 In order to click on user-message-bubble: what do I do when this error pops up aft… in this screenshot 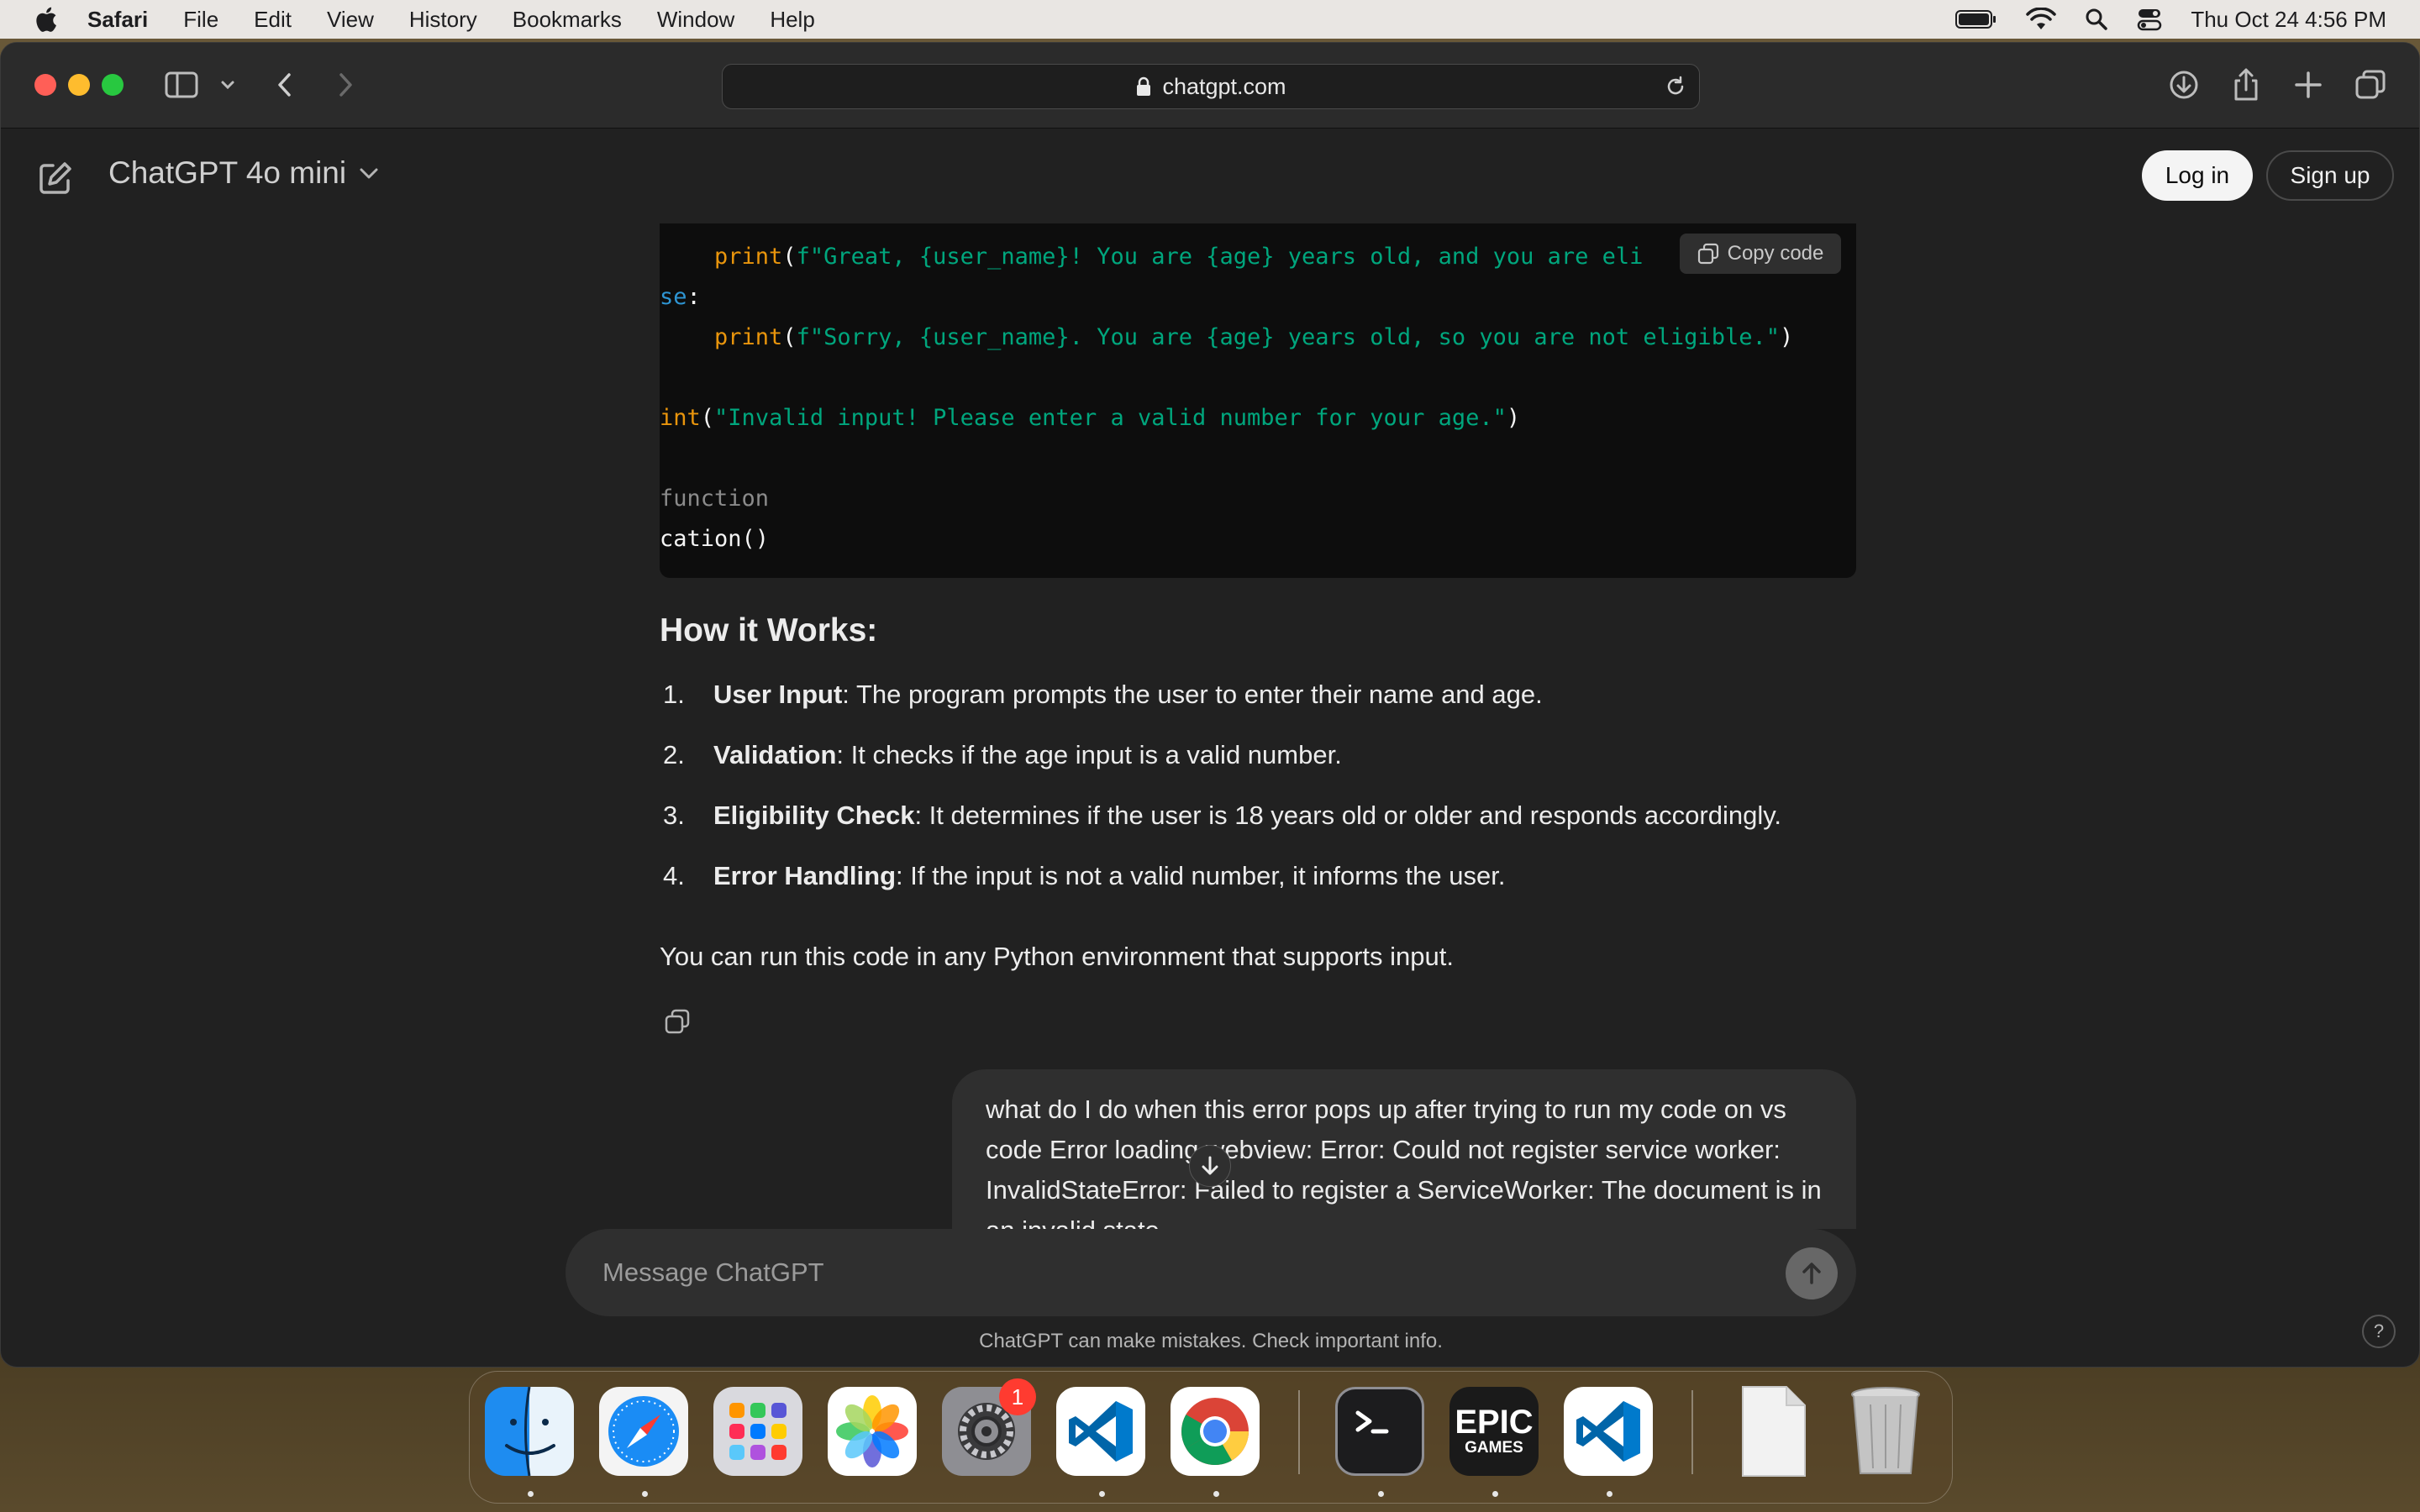, I will do `click(1404, 1149)`.